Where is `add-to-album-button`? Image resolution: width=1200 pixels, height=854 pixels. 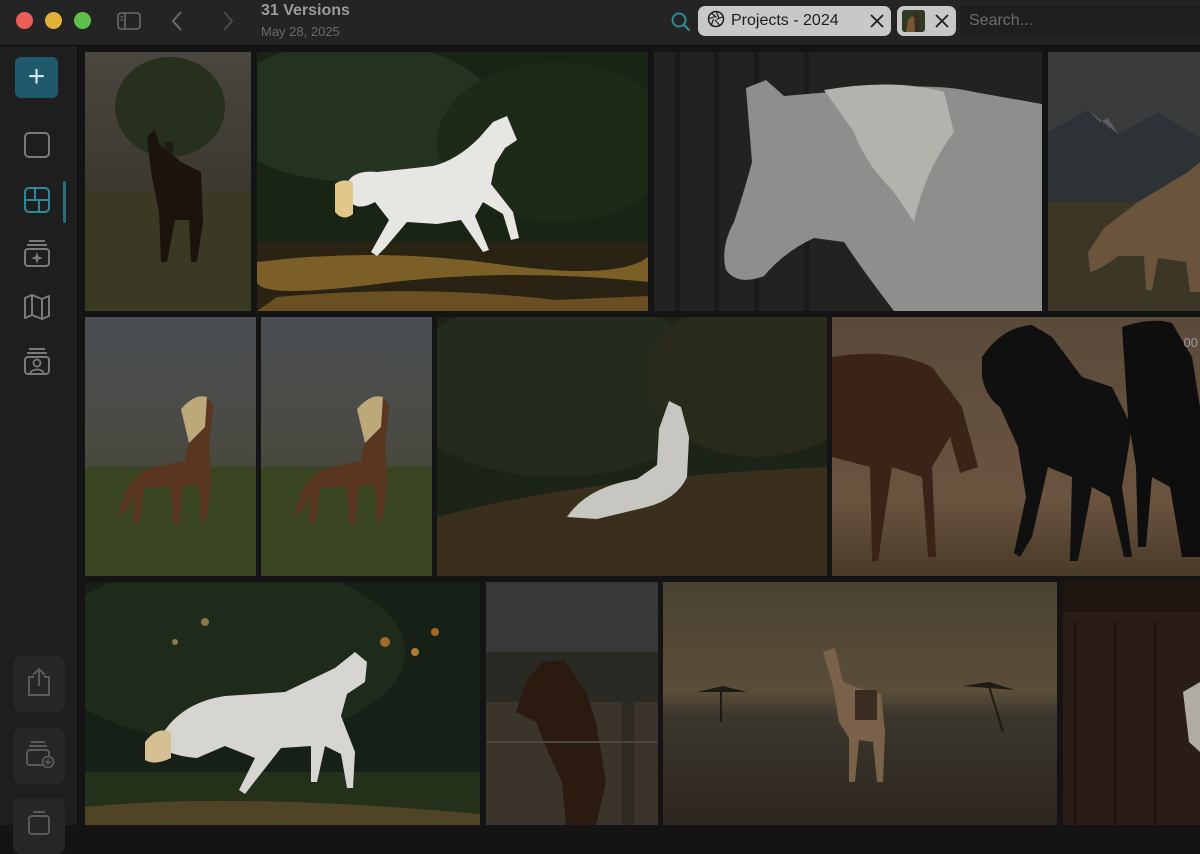 add-to-album-button is located at coordinates (39, 756).